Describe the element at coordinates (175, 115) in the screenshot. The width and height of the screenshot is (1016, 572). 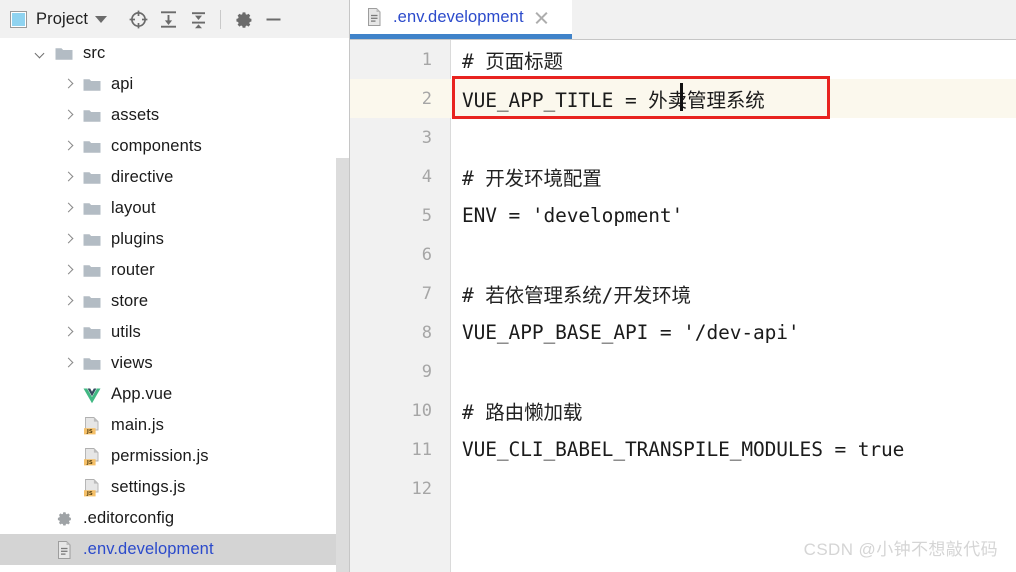
I see `tree-item-assets: assets` at that location.